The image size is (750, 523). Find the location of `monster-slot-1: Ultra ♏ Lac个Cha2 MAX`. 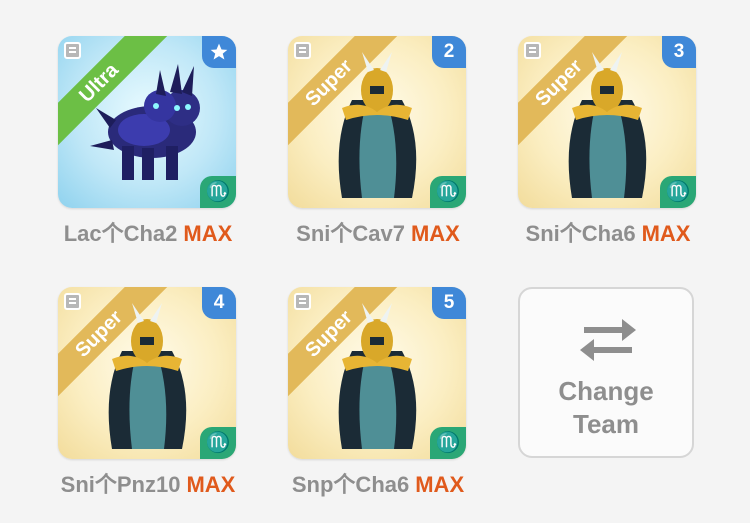

monster-slot-1: Ultra ♏ Lac个Cha2 MAX is located at coordinates (148, 141).